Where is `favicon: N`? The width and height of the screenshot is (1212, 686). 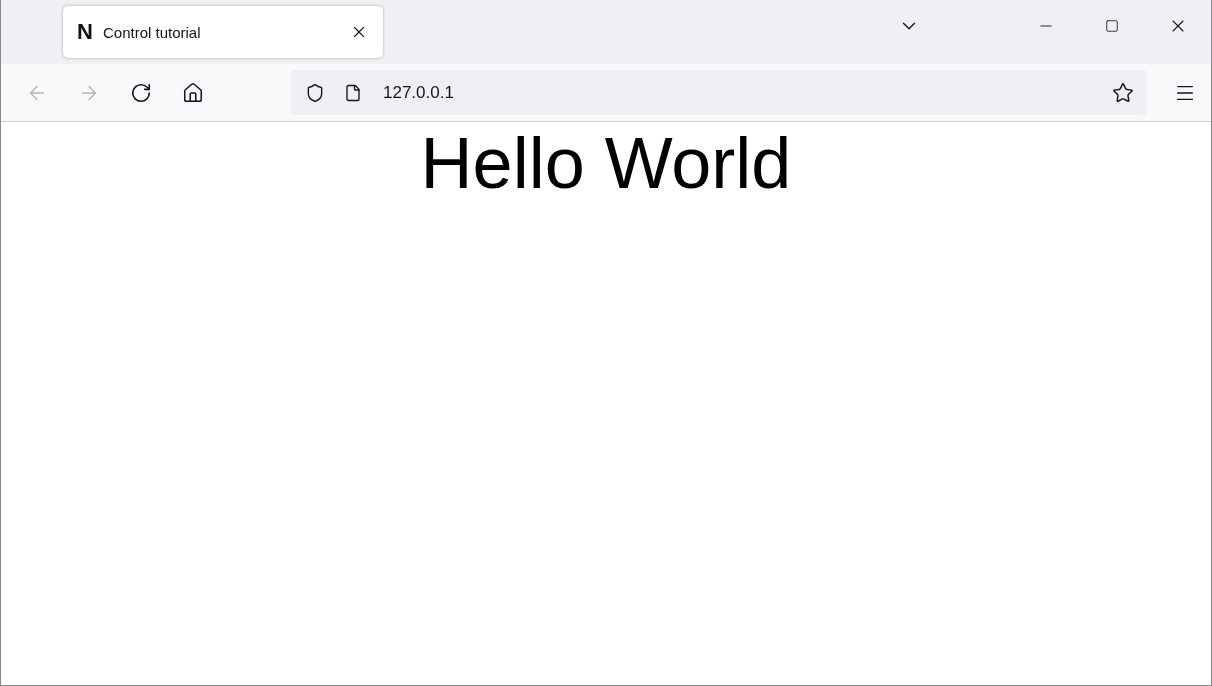 favicon: N is located at coordinates (85, 32).